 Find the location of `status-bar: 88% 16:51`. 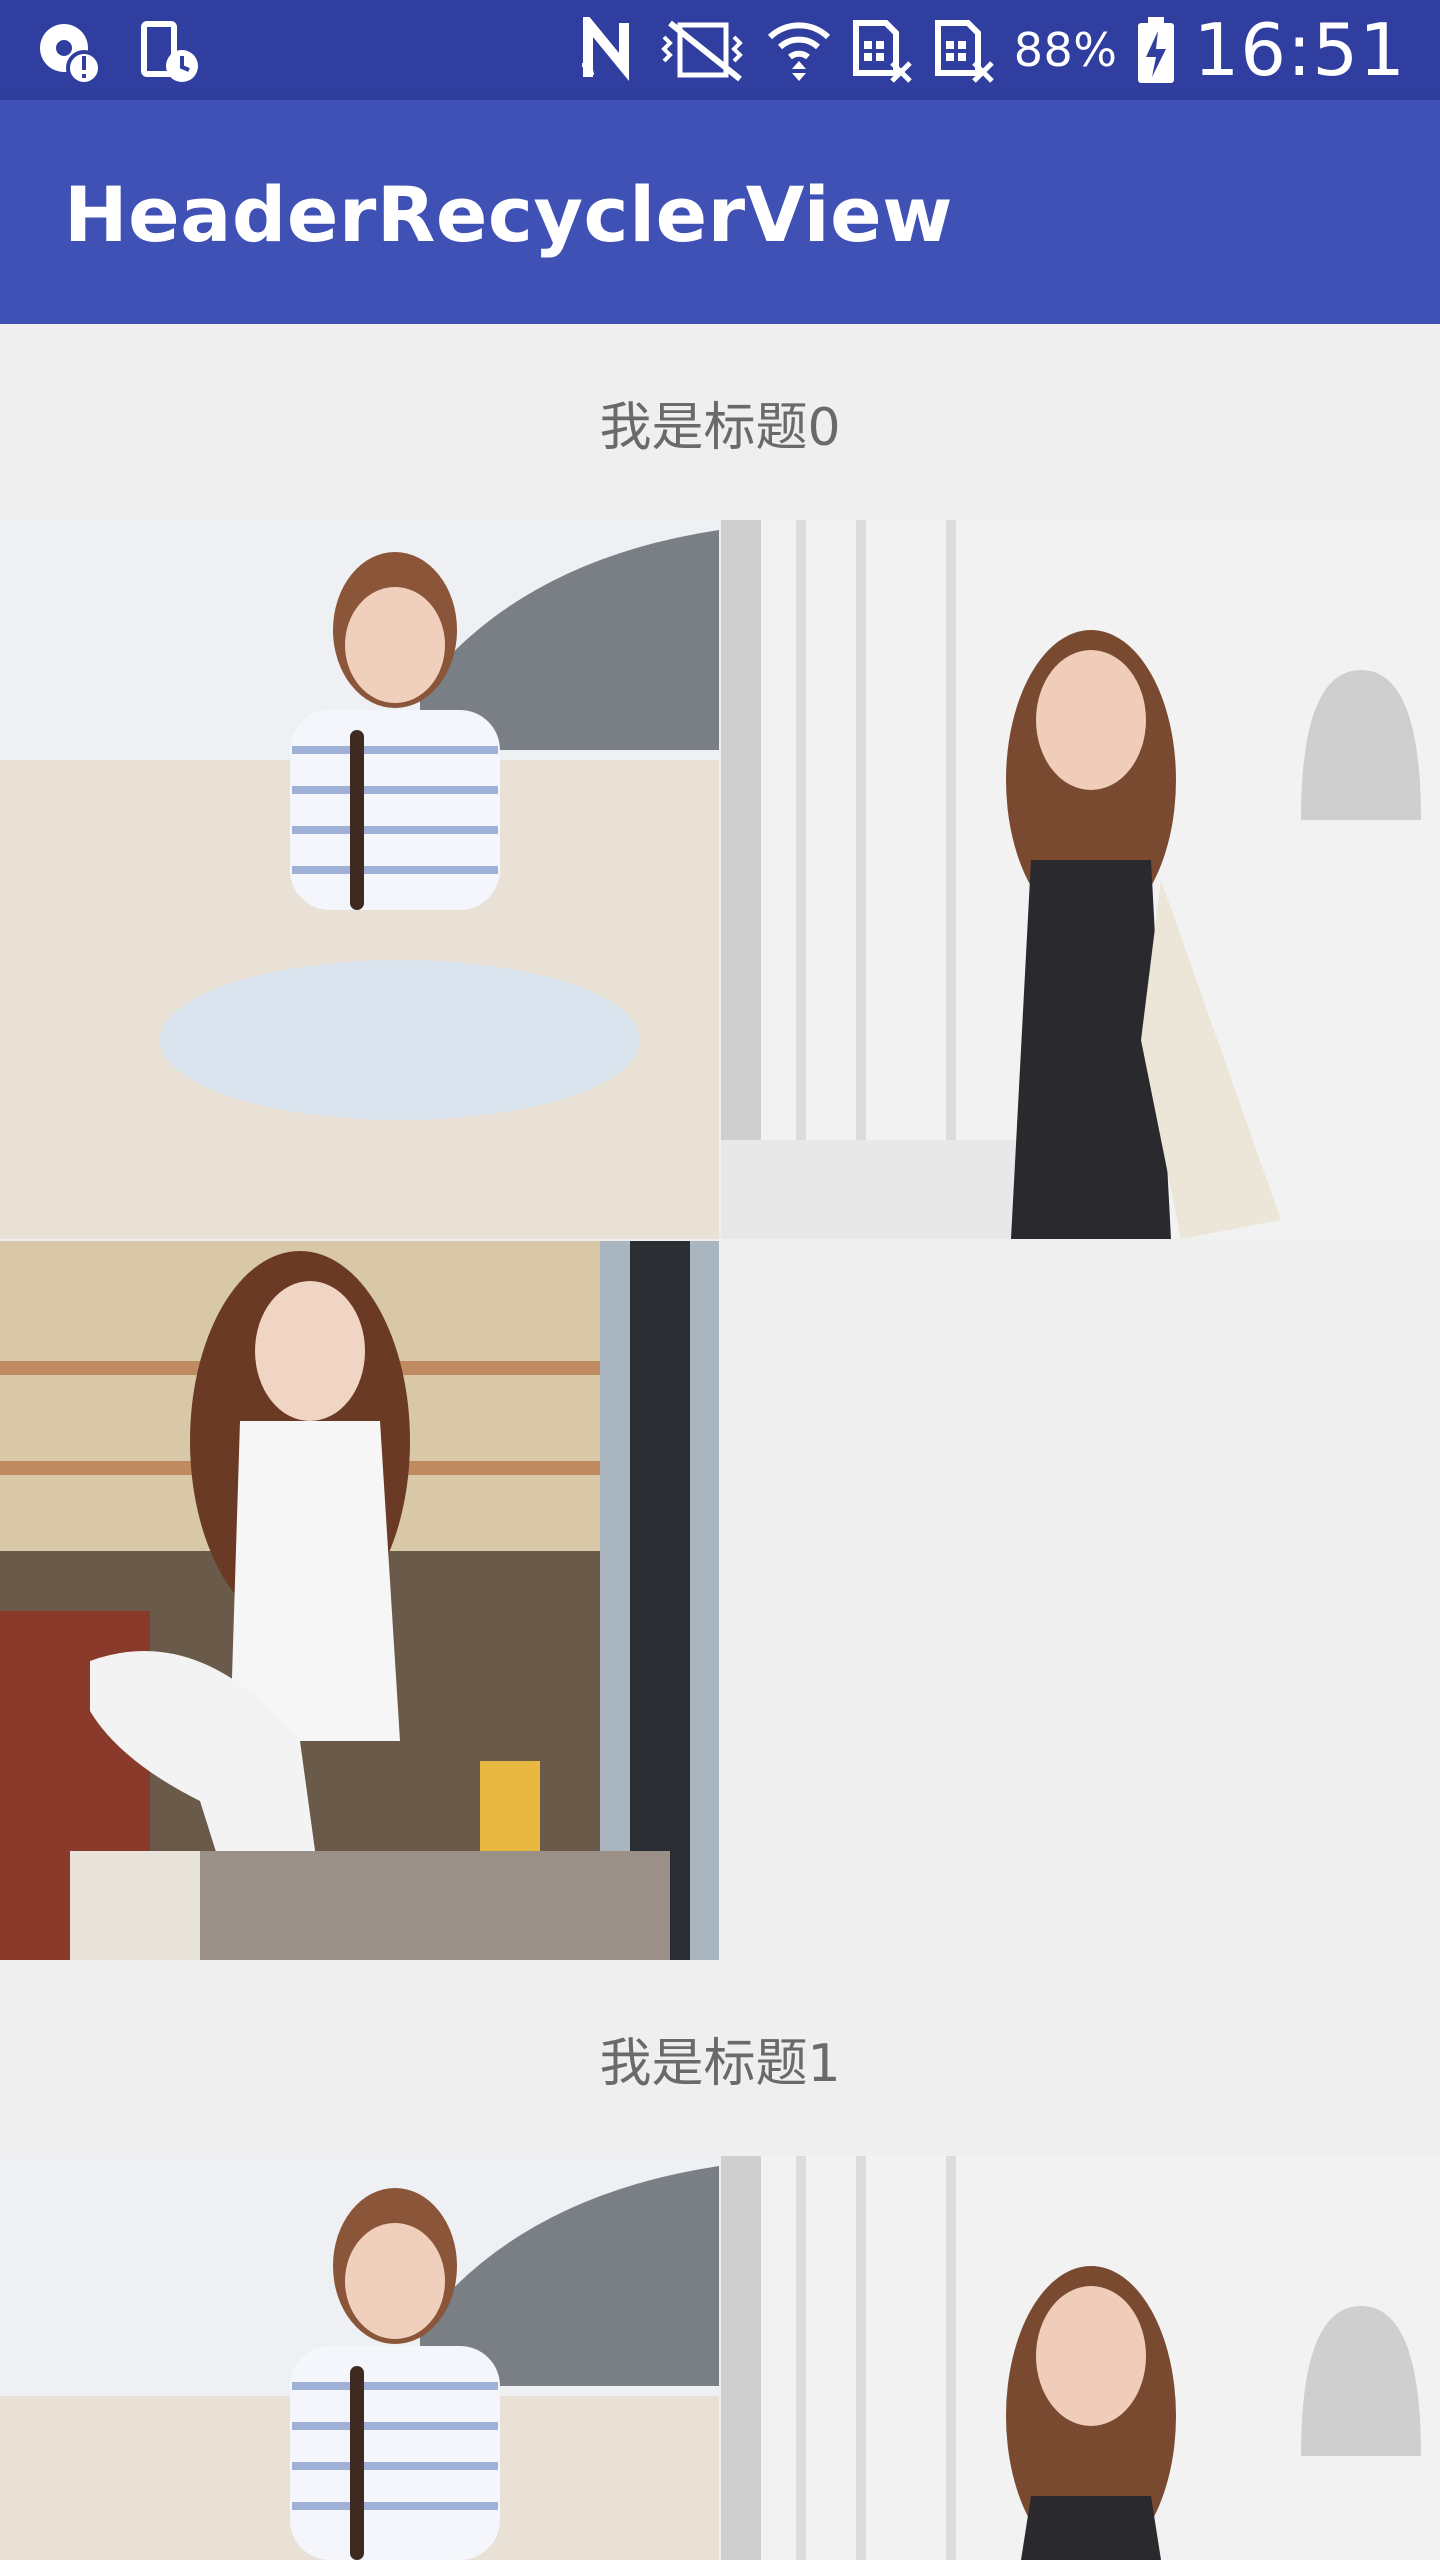

status-bar: 88% 16:51 is located at coordinates (720, 50).